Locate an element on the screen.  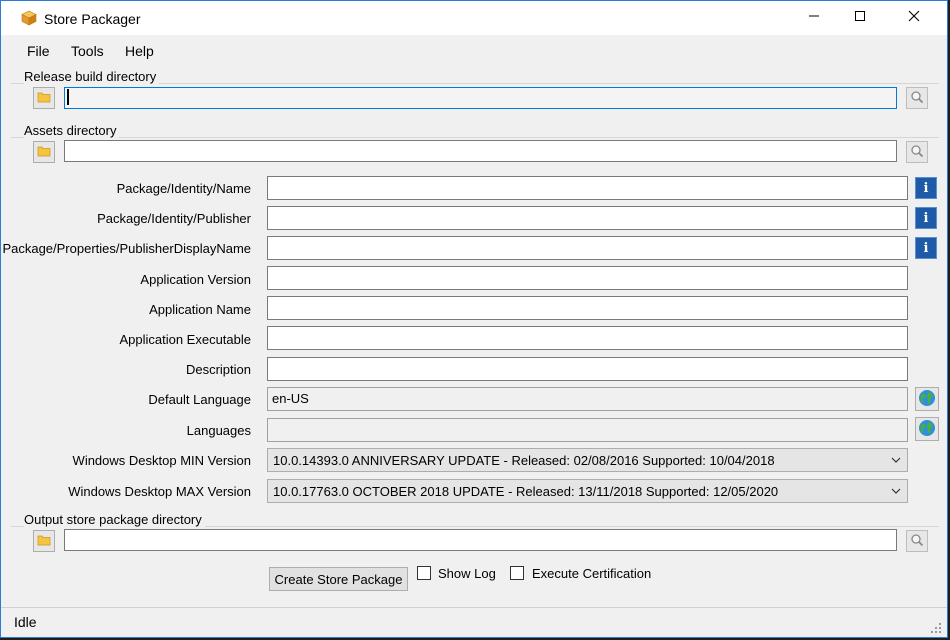
menu-bar: File Tools Help is located at coordinates (474, 50).